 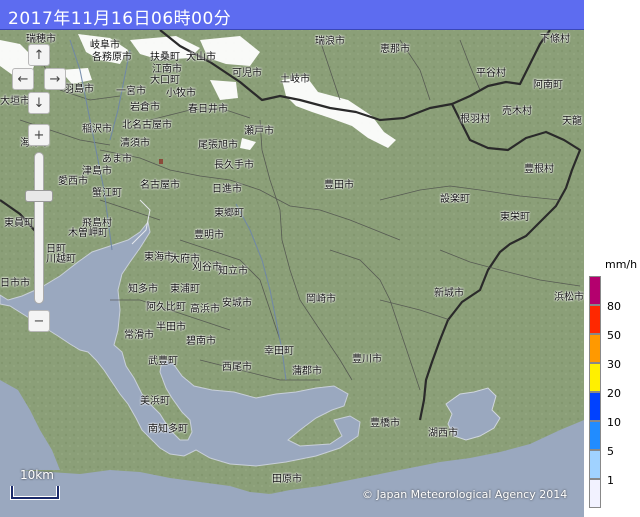 I want to click on place-label: 根羽村, so click(x=475, y=119).